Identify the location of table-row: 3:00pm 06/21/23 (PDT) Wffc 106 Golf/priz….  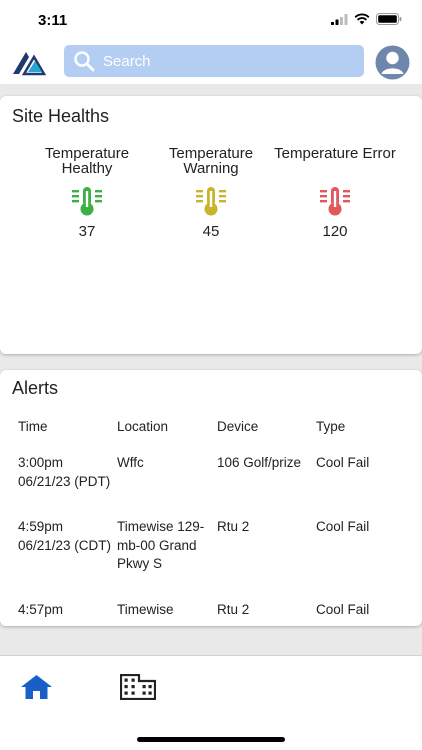
(211, 486).